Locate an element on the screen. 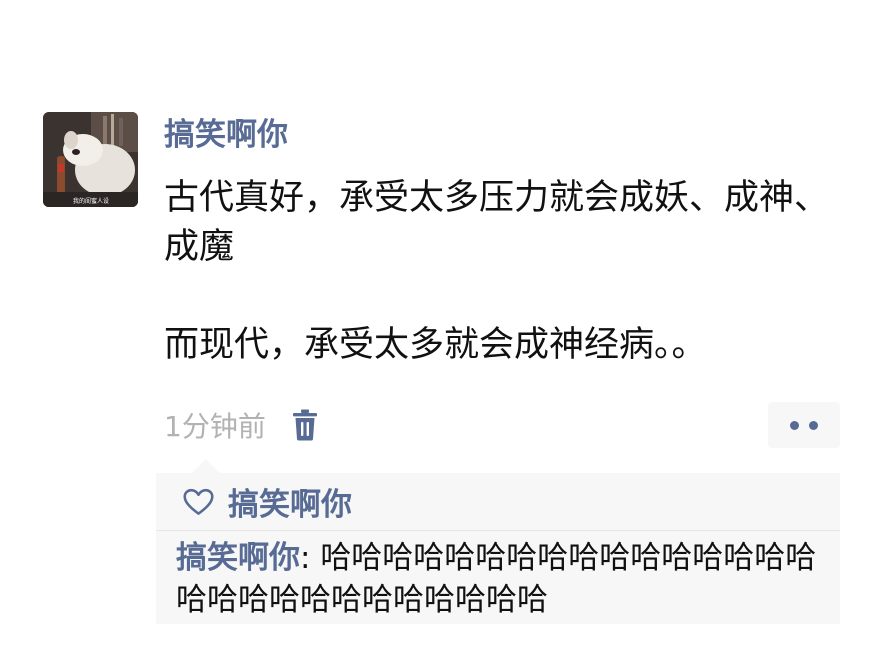 Image resolution: width=885 pixels, height=656 pixels. post-username: 搞笑啊你 is located at coordinates (226, 135).